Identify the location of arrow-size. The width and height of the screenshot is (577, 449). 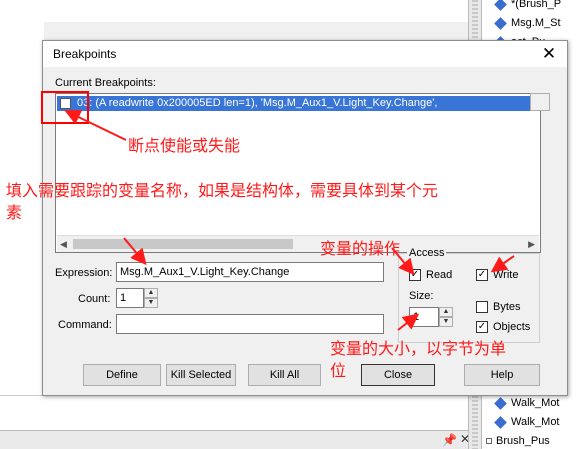
(408, 322).